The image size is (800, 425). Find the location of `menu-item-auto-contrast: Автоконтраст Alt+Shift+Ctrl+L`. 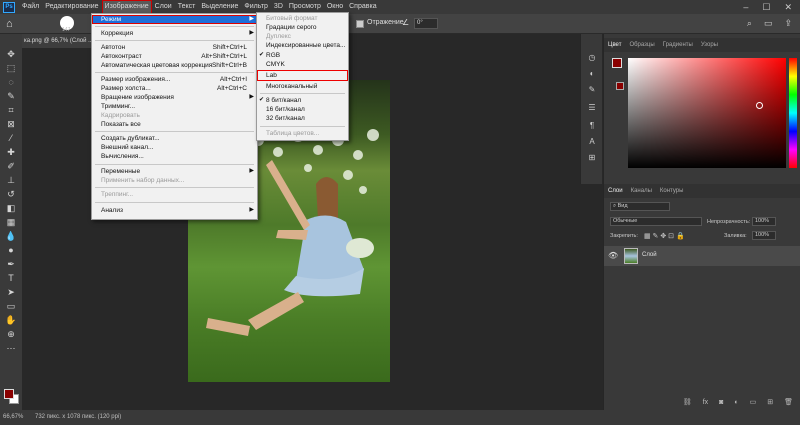

menu-item-auto-contrast: Автоконтраст Alt+Shift+Ctrl+L is located at coordinates (174, 56).